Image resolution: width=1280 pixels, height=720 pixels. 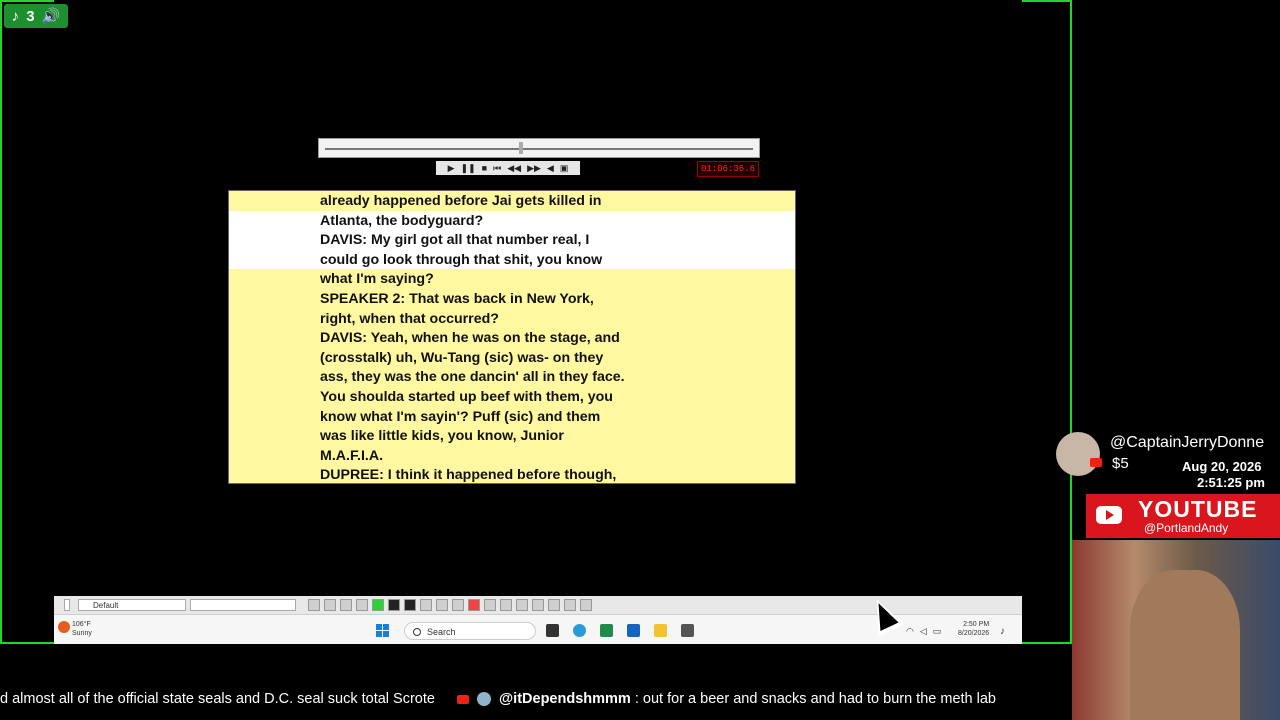 What do you see at coordinates (378, 605) in the screenshot?
I see `green-color-icon` at bounding box center [378, 605].